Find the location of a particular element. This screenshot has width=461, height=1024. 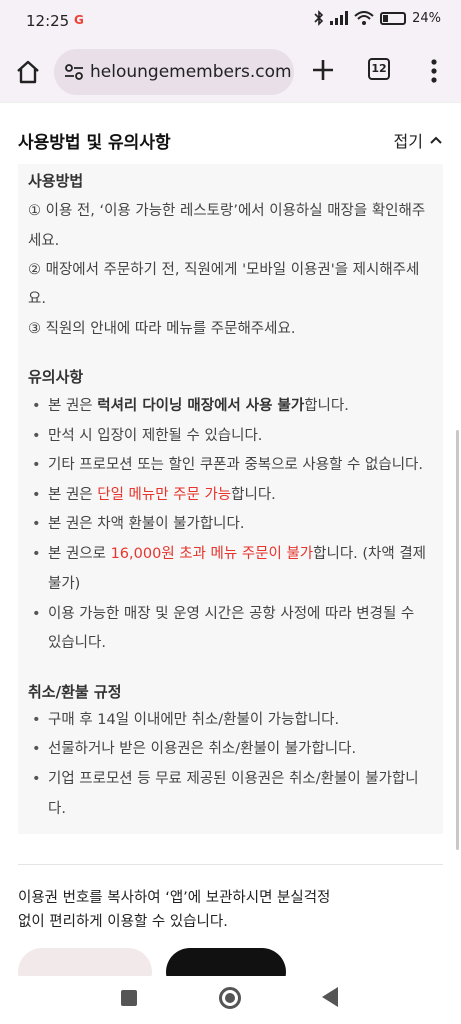

wifi-icon is located at coordinates (364, 17).